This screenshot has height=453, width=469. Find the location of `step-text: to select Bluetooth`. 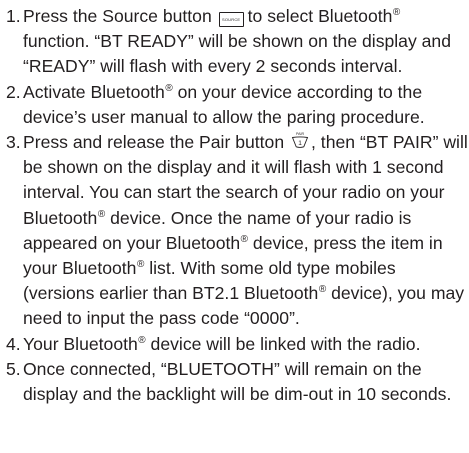

step-text: to select Bluetooth is located at coordinates (320, 16).